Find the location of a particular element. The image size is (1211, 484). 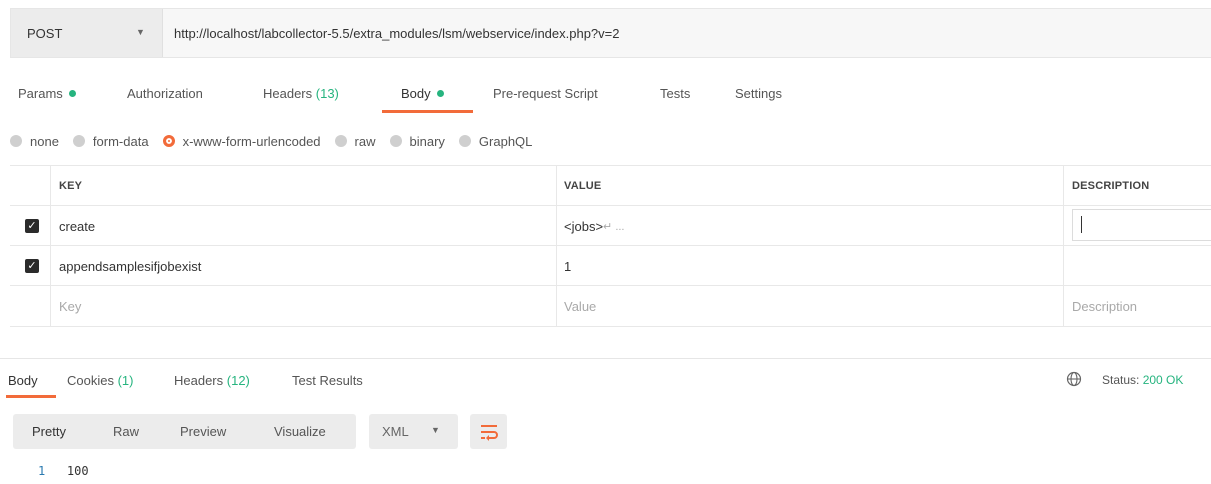

globe-icon is located at coordinates (1074, 379).